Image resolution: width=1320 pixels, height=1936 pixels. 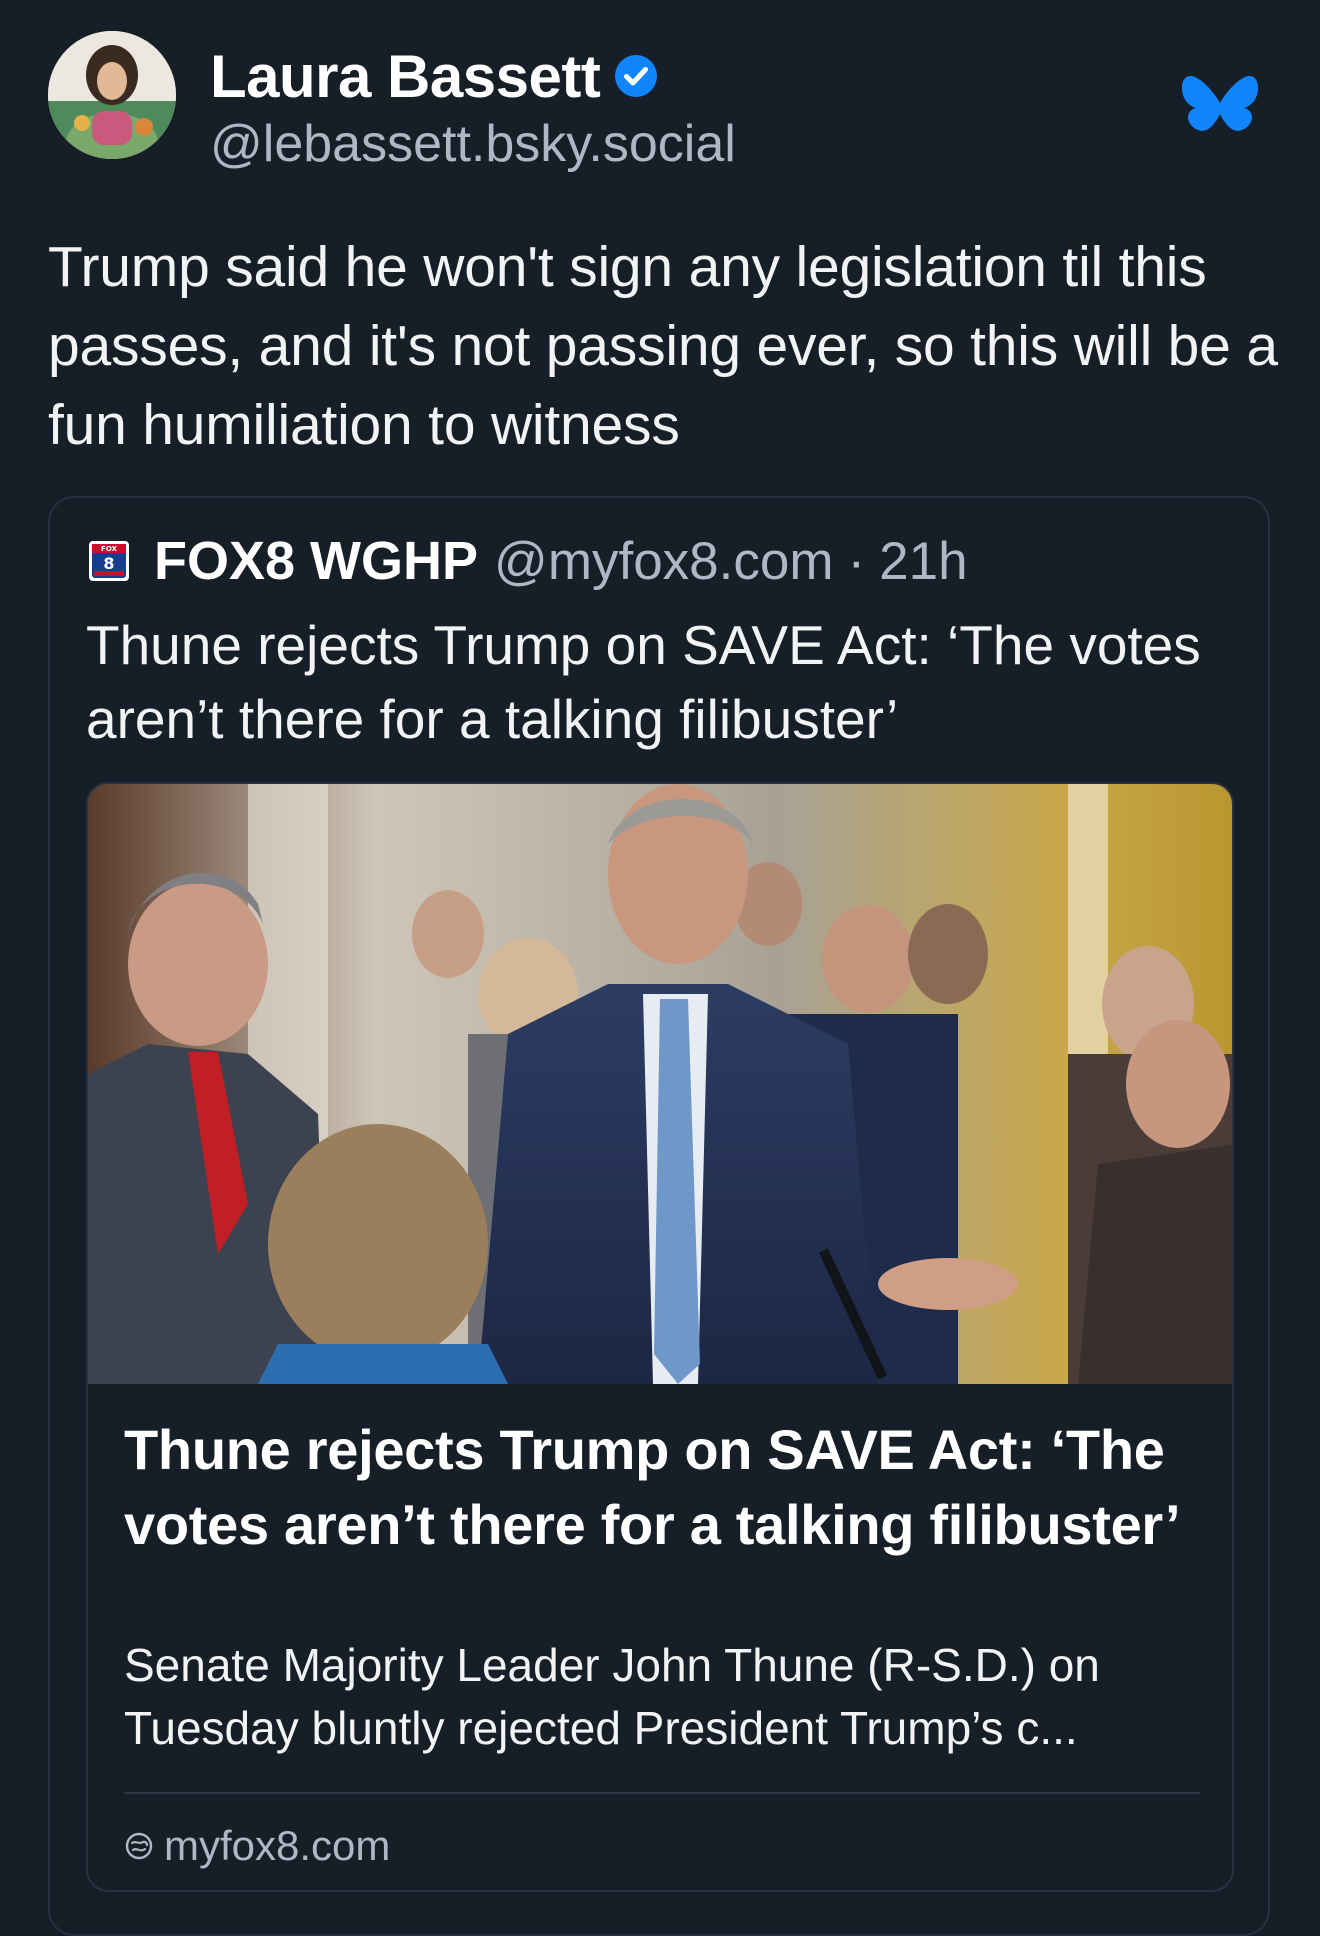 I want to click on link-divider, so click(x=662, y=1793).